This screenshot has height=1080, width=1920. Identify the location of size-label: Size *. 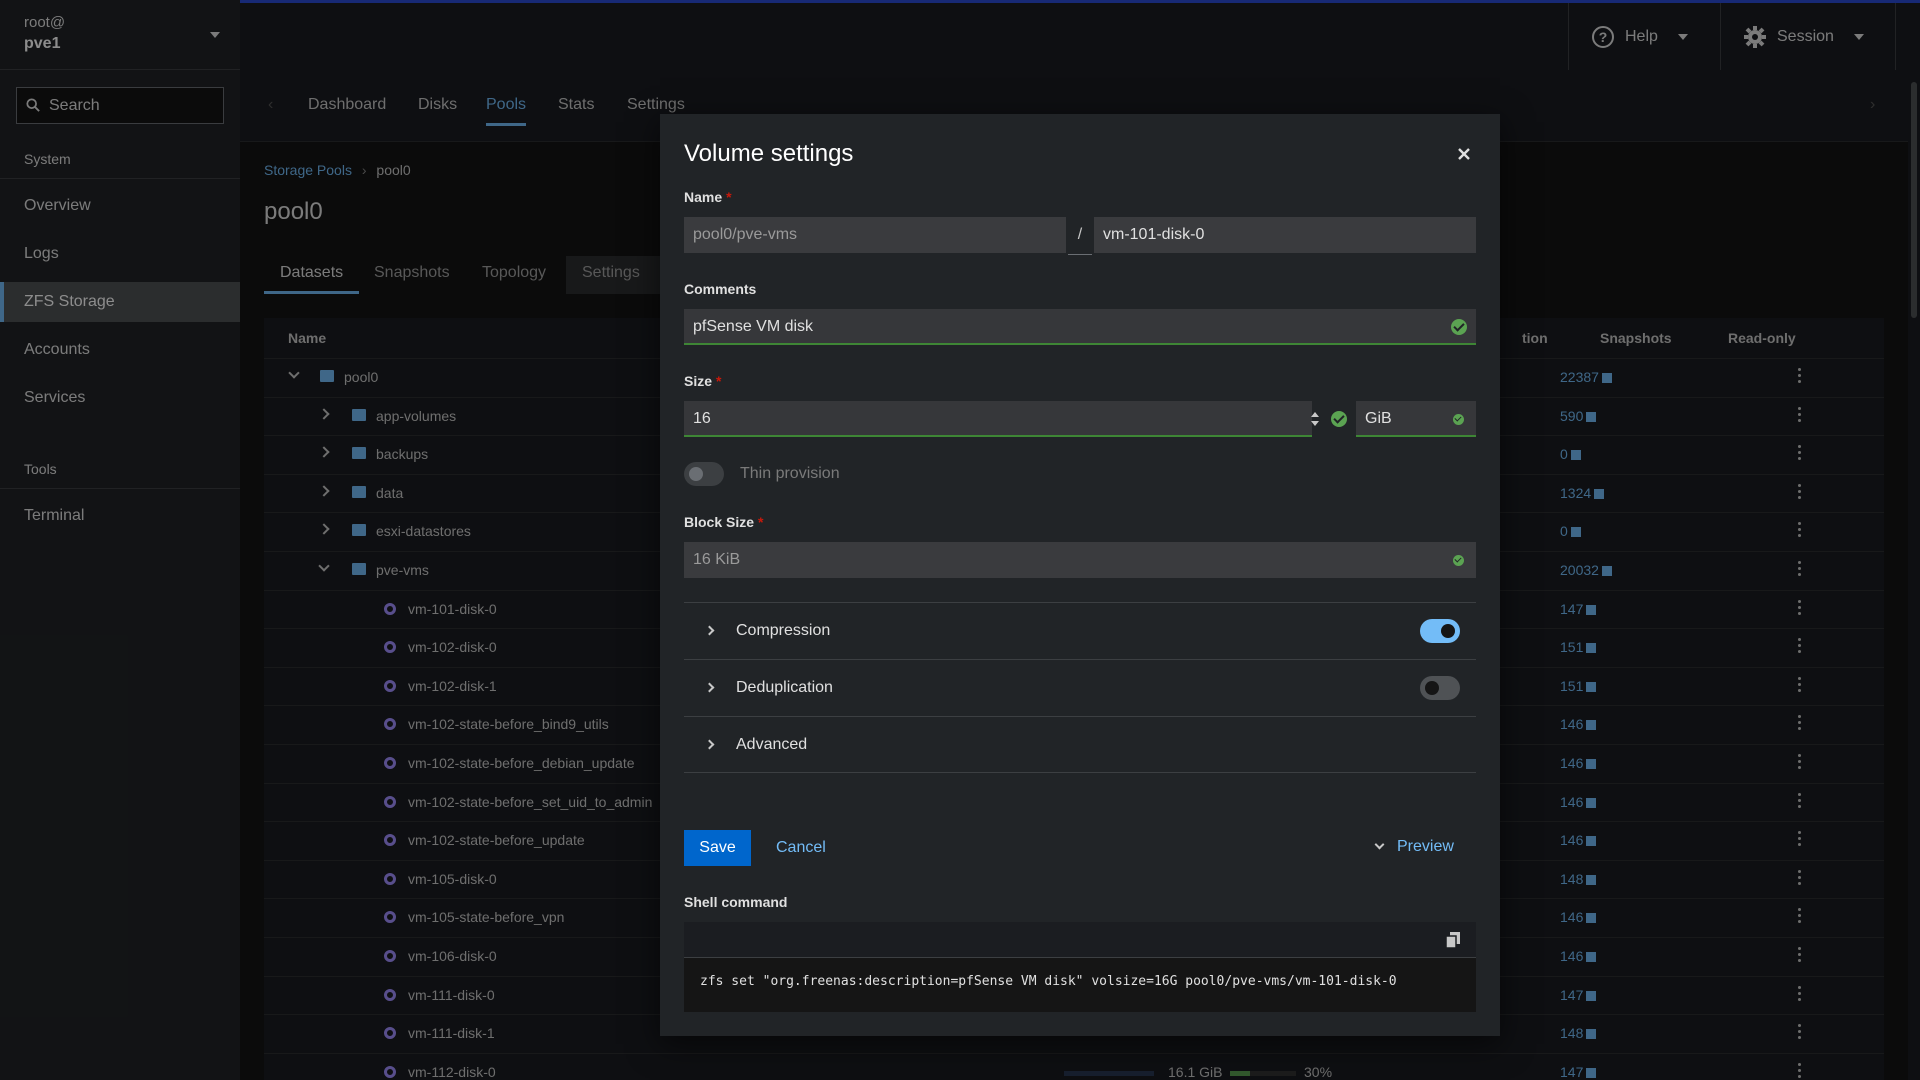
(703, 381).